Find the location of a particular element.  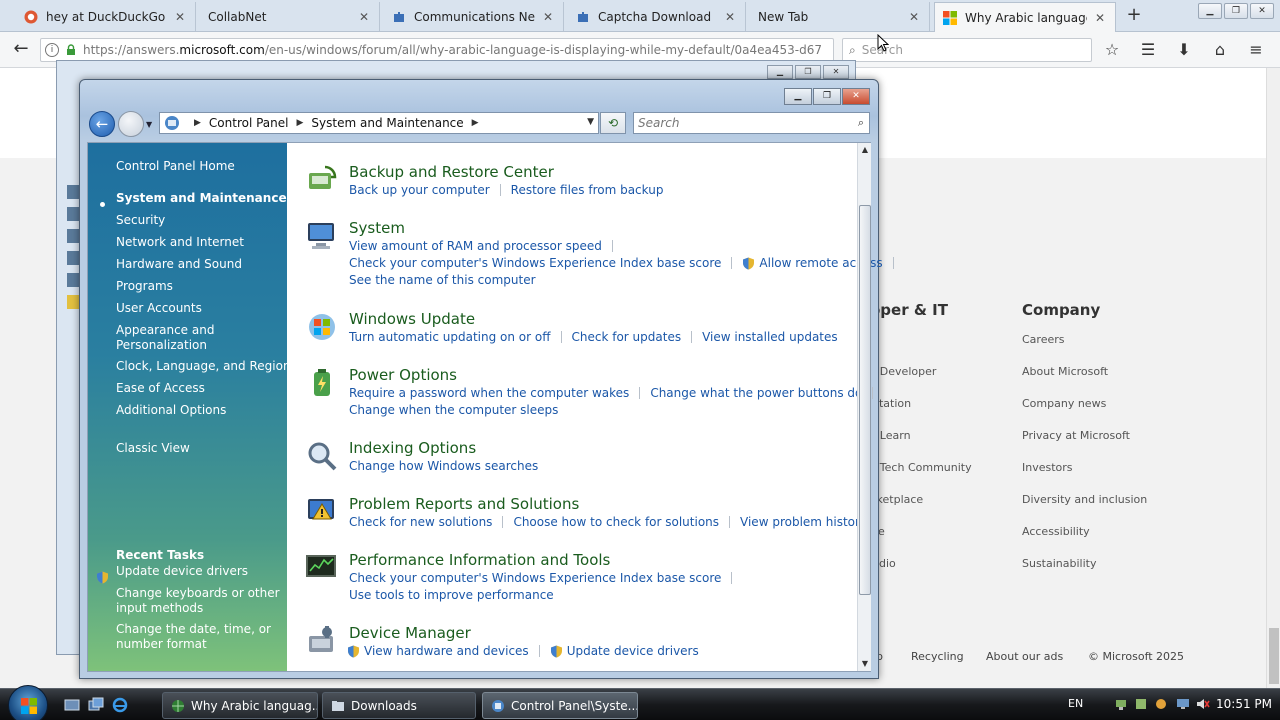

internet-explorer-icon is located at coordinates (120, 705).